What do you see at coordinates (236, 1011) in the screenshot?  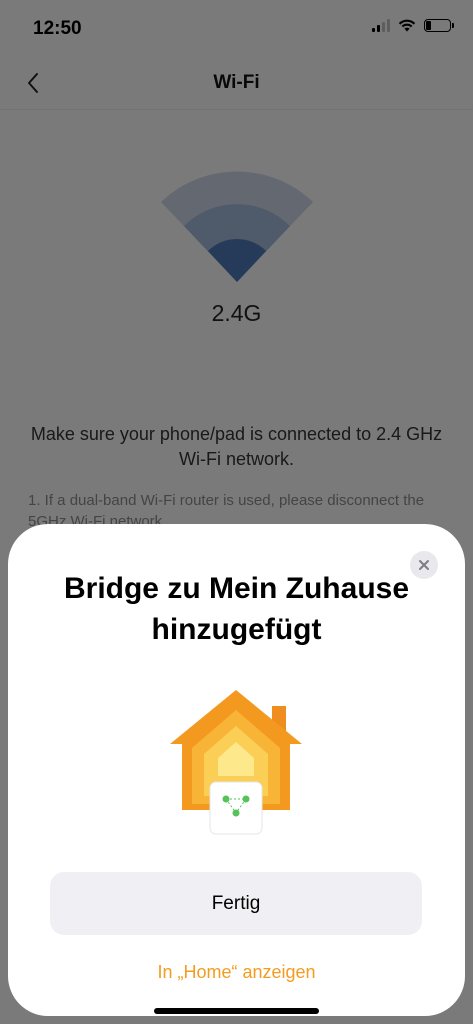 I see `home-indicator` at bounding box center [236, 1011].